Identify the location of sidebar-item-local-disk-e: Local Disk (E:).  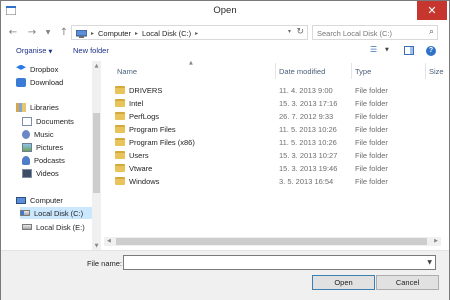
(60, 227).